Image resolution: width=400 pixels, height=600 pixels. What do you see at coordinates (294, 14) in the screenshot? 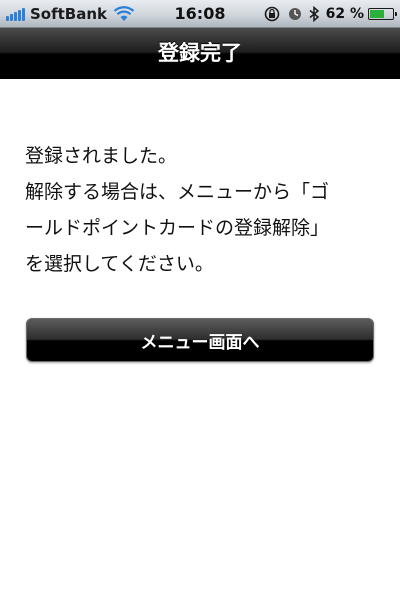
I see `alarm-icon` at bounding box center [294, 14].